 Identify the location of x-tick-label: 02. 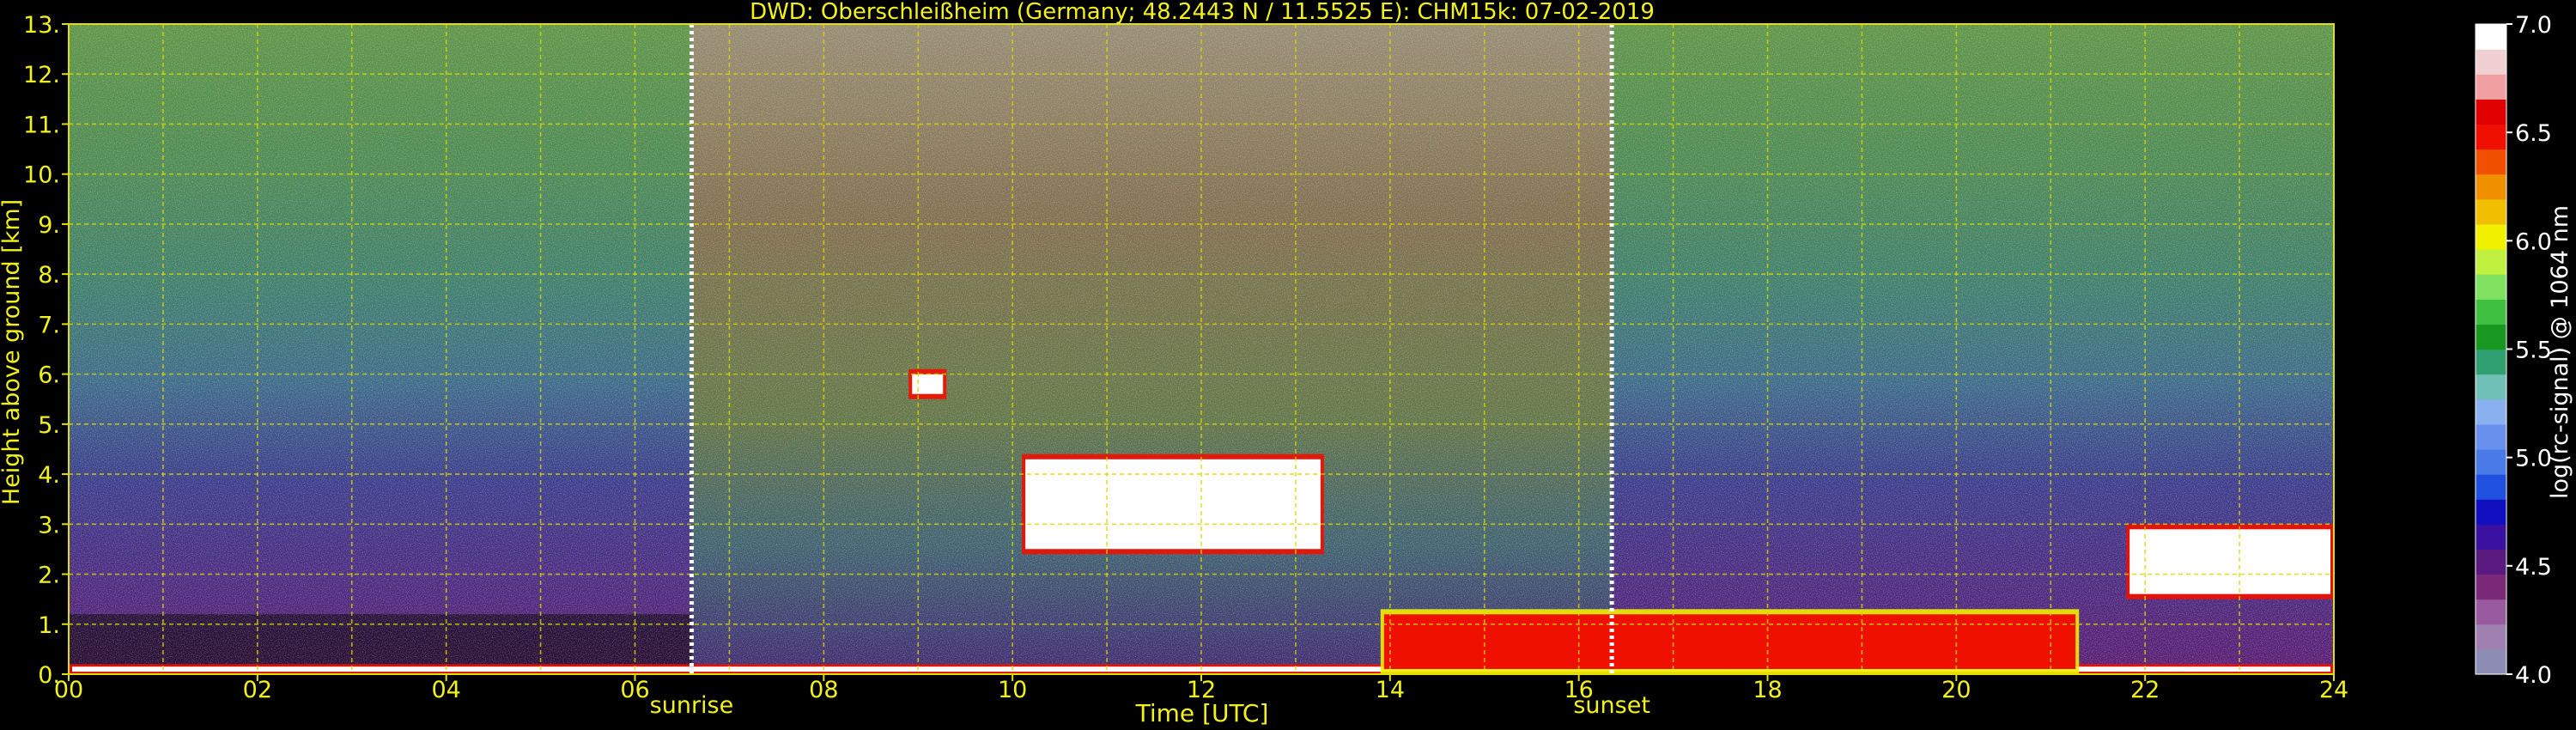
(258, 690).